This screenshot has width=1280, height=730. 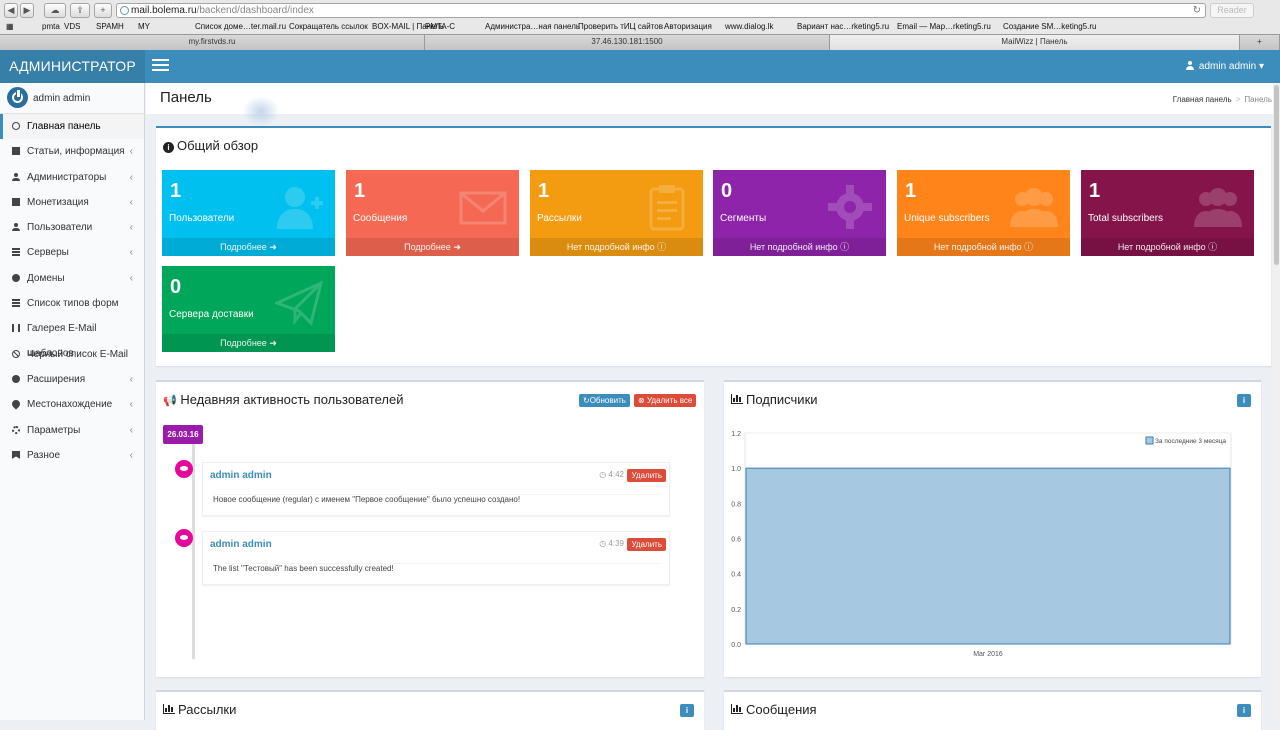 I want to click on page-scrollbar, so click(x=1276, y=401).